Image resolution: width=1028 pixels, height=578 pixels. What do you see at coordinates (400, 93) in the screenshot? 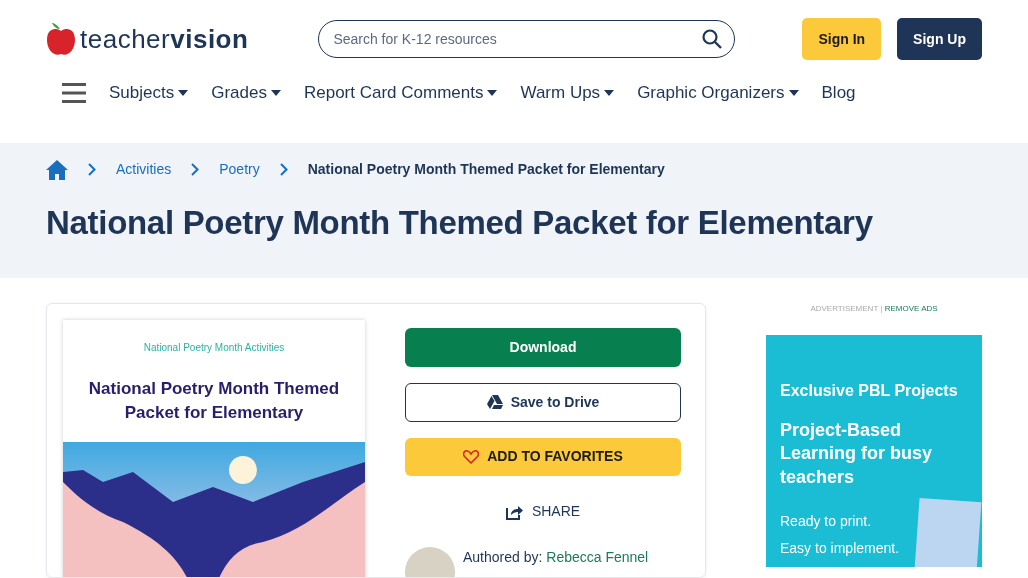
I see `nav-link: Report Card Comments` at bounding box center [400, 93].